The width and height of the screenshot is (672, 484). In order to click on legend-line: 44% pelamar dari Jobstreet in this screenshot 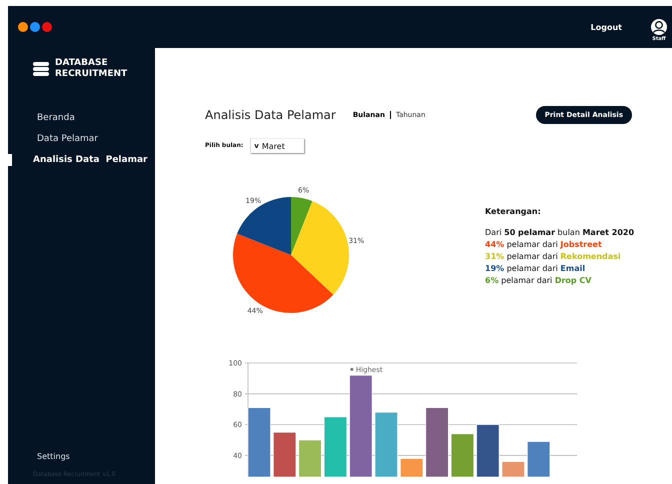, I will do `click(544, 245)`.